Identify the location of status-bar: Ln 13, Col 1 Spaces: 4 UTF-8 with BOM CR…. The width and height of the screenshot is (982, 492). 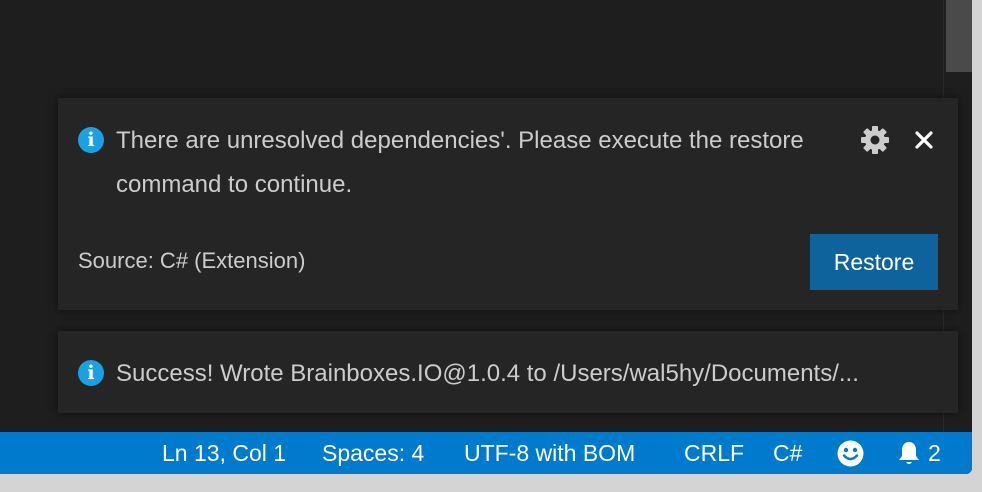
(486, 453).